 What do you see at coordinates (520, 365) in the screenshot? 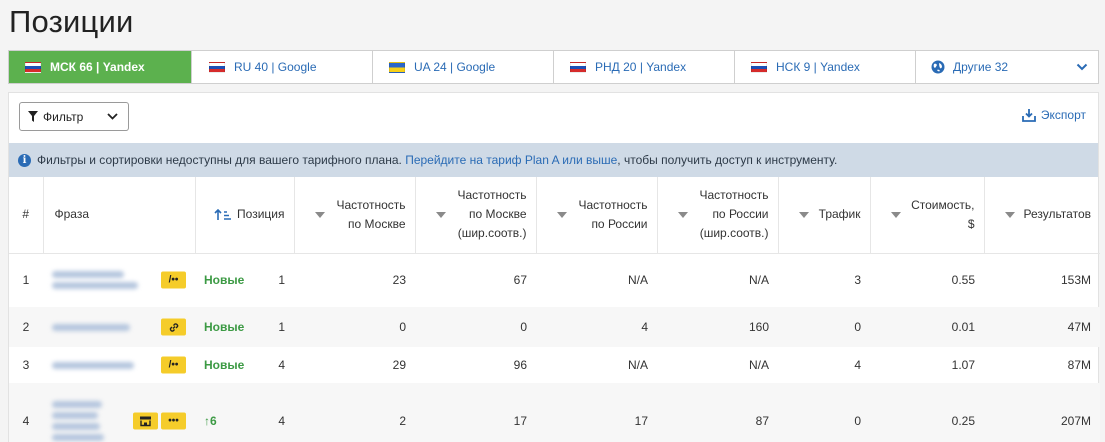
I see `freq-moscow-broad: 96` at bounding box center [520, 365].